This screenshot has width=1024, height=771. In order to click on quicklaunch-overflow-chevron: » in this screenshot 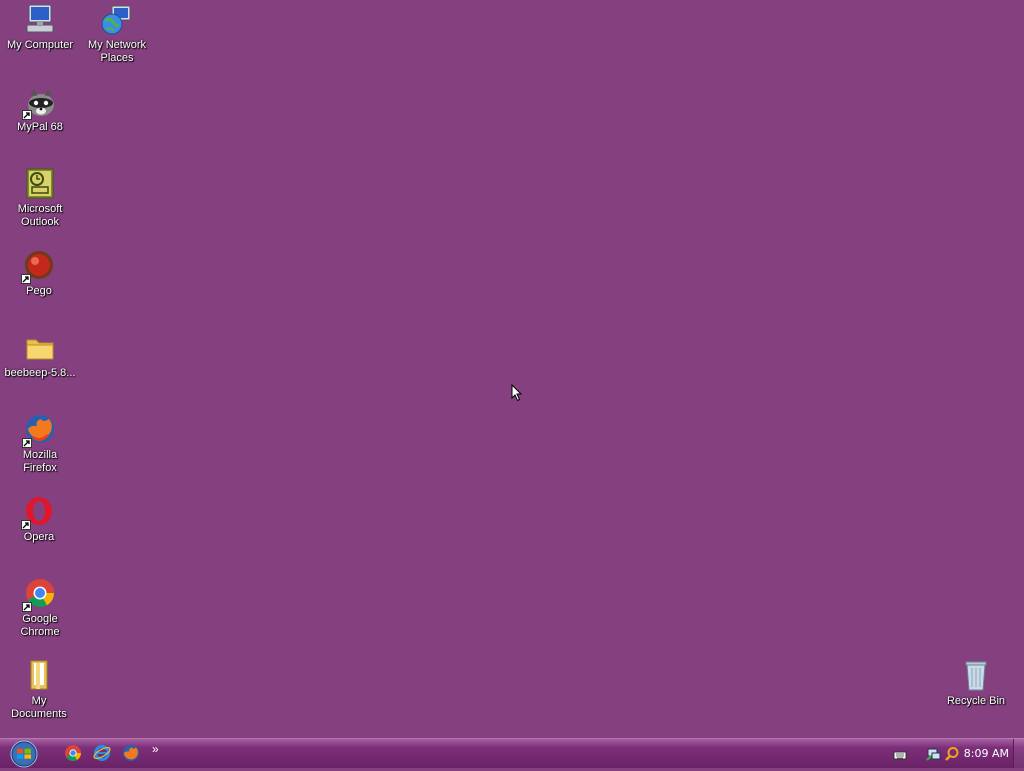, I will do `click(155, 749)`.